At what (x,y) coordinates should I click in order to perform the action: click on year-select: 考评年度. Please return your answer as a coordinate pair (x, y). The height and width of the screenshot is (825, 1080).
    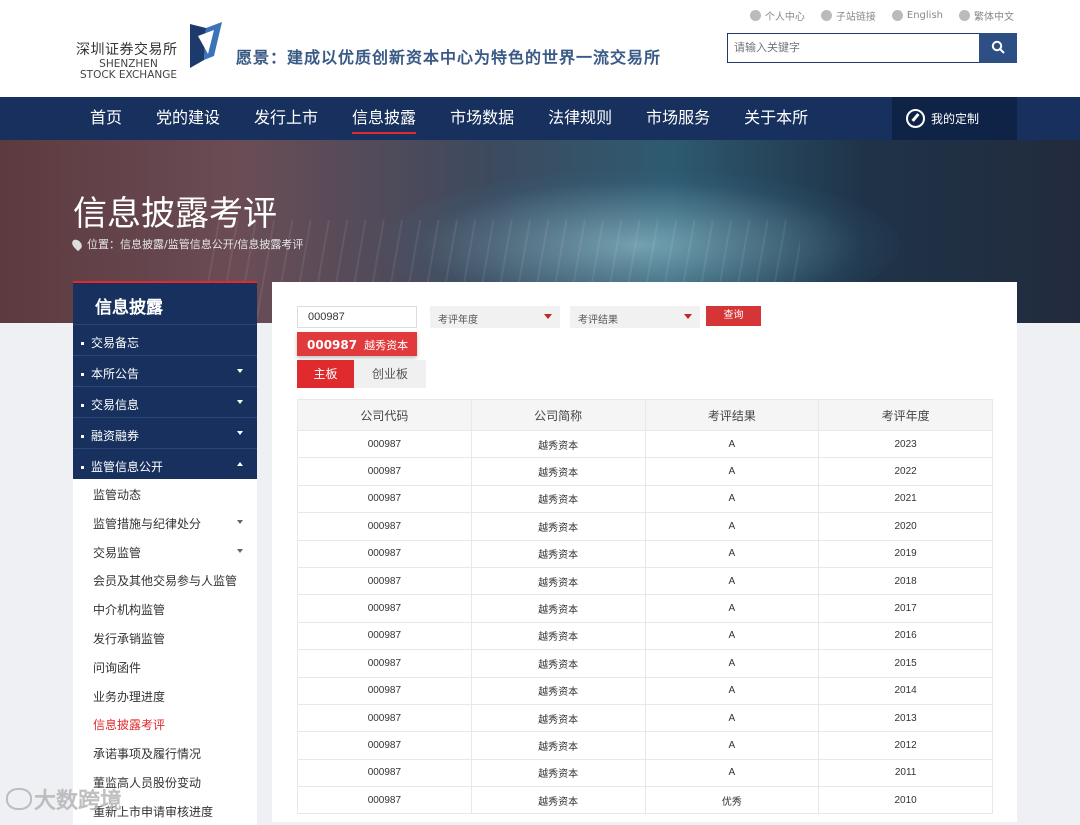
    Looking at the image, I should click on (495, 317).